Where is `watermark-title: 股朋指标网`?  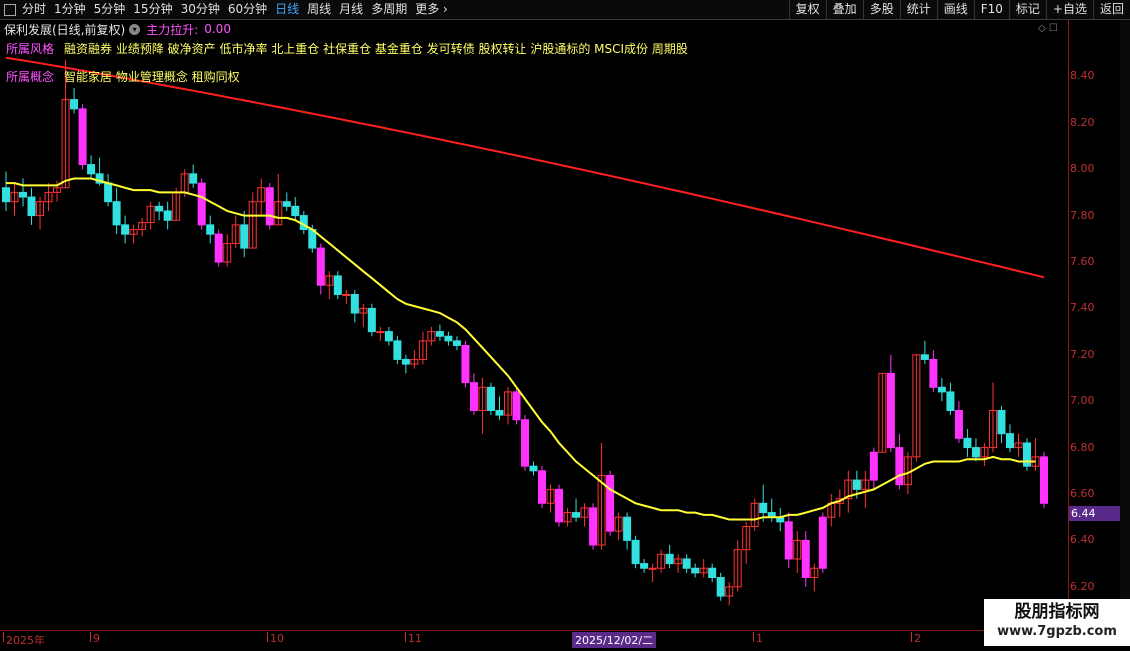
watermark-title: 股朋指标网 is located at coordinates (1057, 612).